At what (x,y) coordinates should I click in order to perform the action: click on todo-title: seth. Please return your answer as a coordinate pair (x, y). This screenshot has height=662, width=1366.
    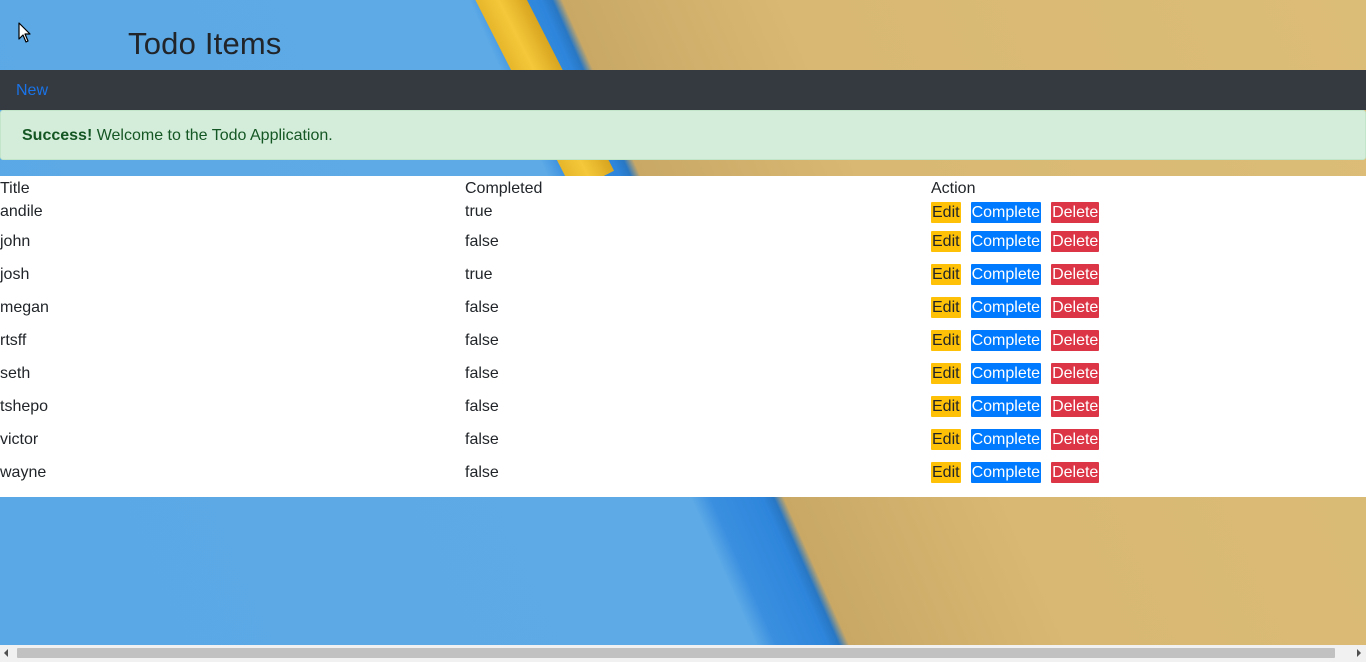
    Looking at the image, I should click on (15, 373).